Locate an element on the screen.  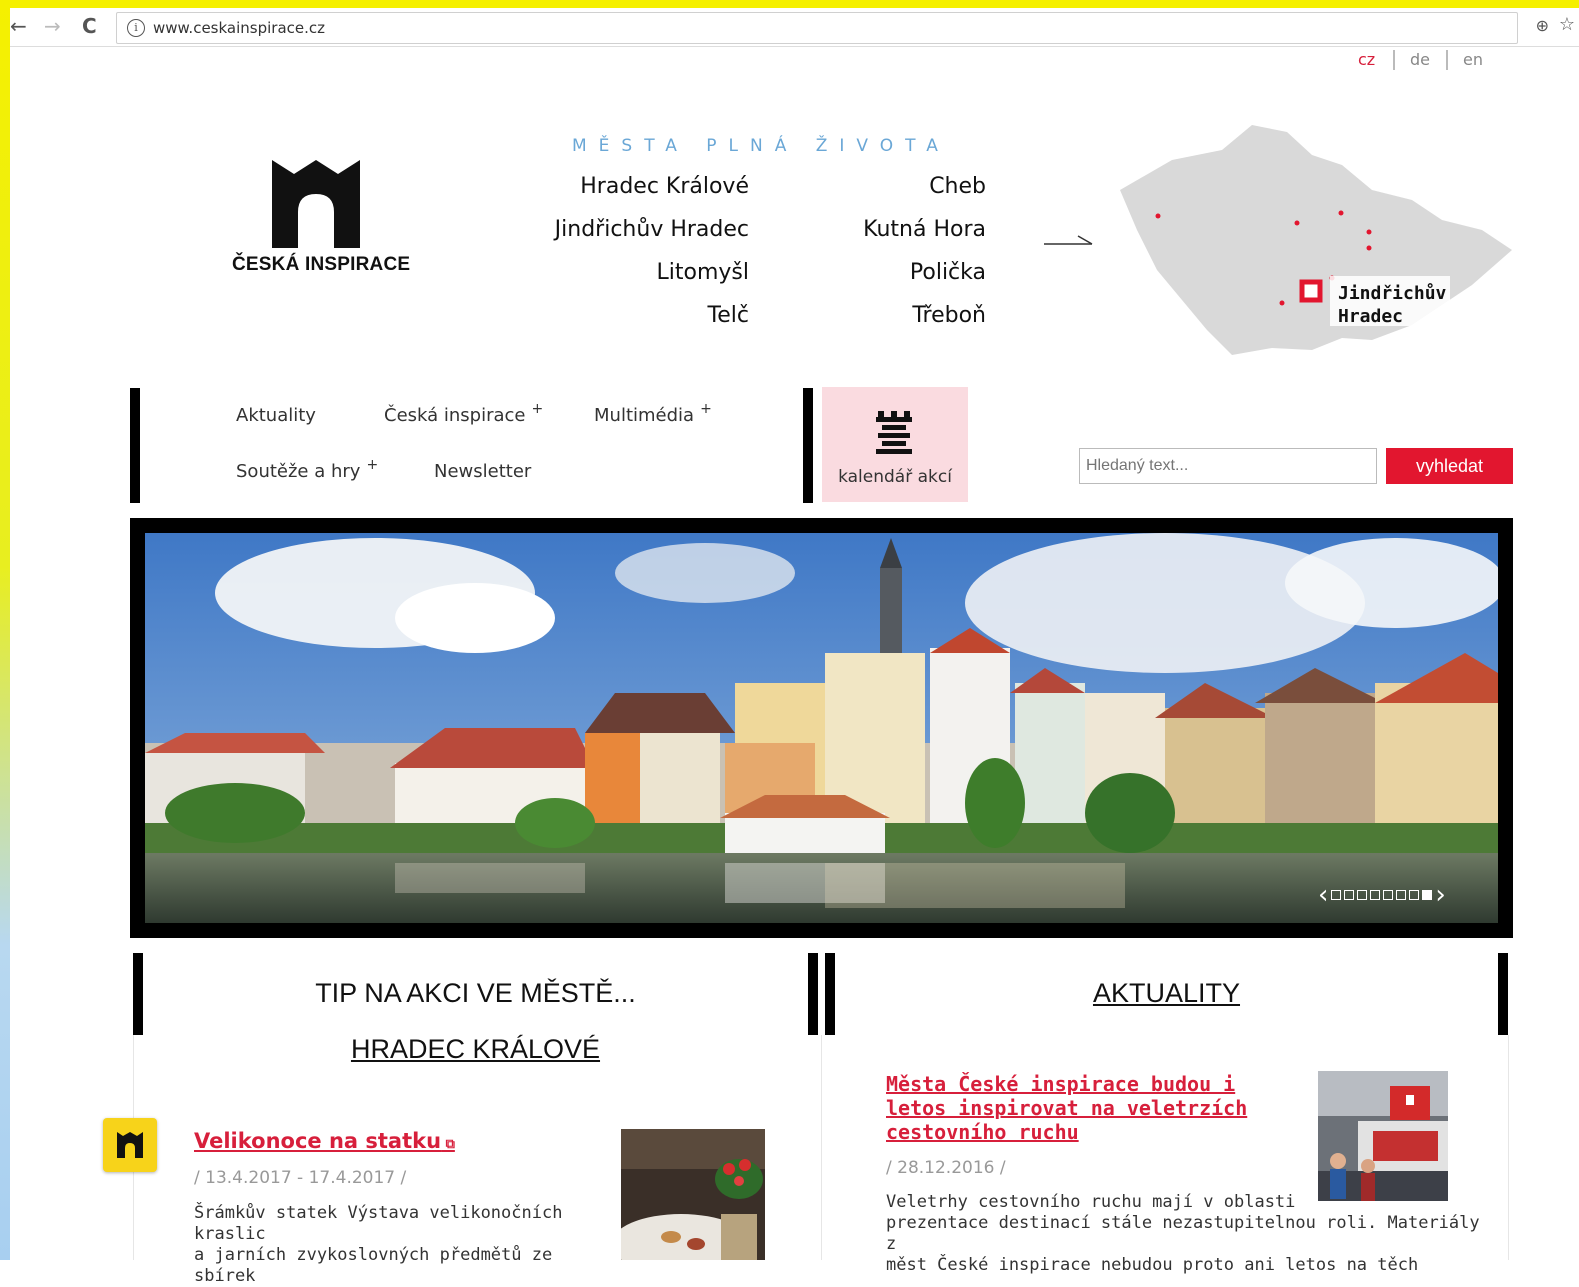
tower-icon is located at coordinates (894, 432).